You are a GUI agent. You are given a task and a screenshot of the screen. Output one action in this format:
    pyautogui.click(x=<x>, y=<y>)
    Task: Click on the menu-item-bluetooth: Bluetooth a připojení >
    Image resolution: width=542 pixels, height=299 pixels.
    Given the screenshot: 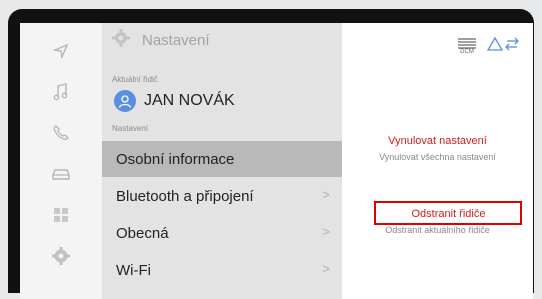 What is the action you would take?
    pyautogui.click(x=222, y=196)
    